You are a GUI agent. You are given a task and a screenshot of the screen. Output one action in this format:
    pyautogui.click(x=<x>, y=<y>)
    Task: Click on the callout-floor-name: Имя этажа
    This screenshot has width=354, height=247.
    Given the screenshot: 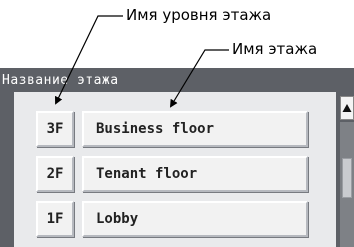 What is the action you would take?
    pyautogui.click(x=275, y=49)
    